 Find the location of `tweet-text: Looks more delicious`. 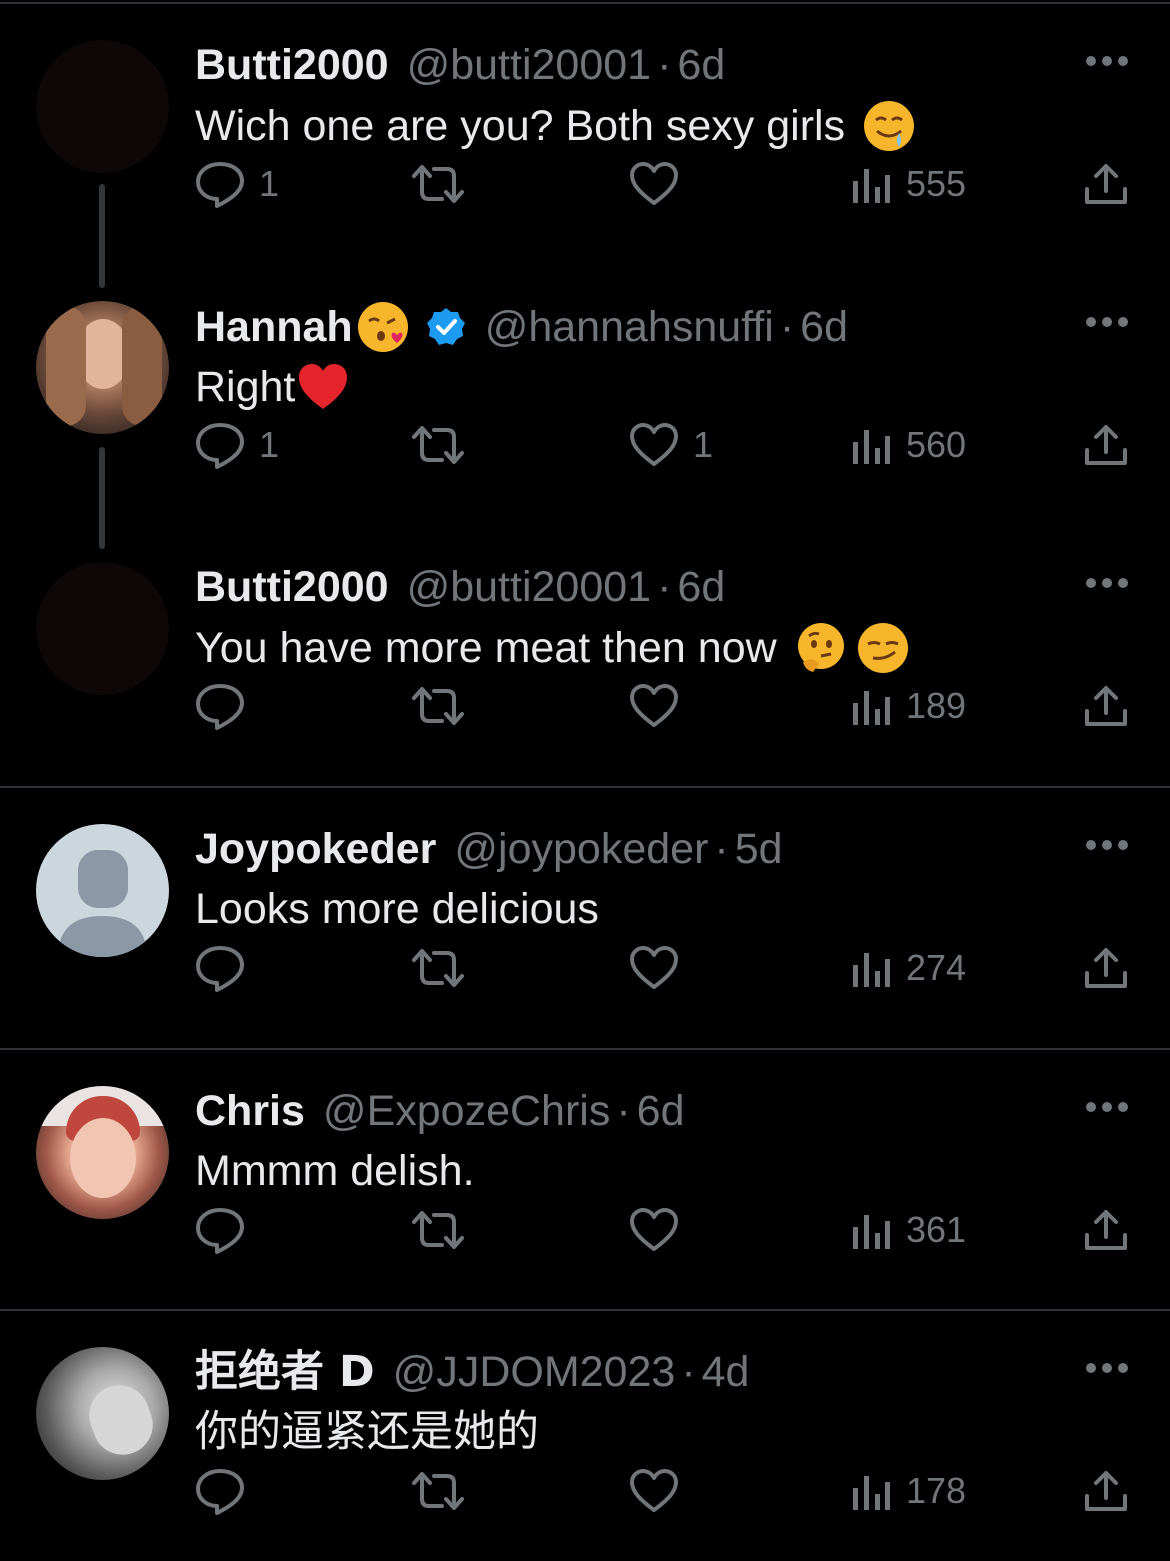

tweet-text: Looks more delicious is located at coordinates (397, 909).